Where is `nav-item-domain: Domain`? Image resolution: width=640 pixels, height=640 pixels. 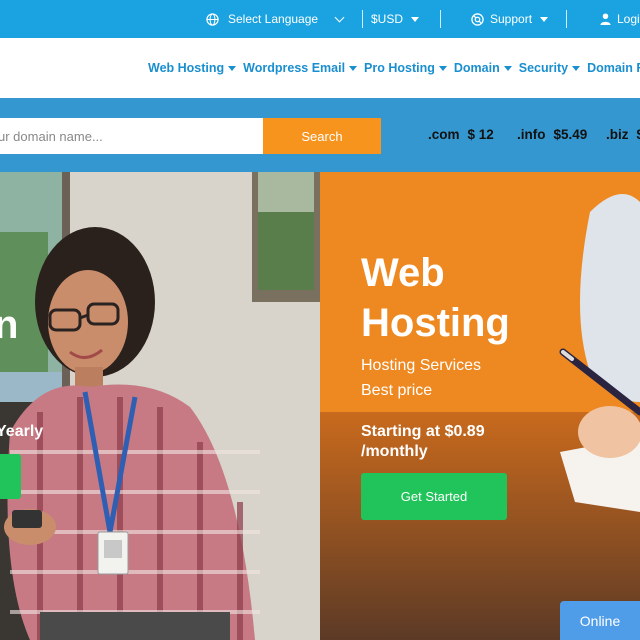 nav-item-domain: Domain is located at coordinates (483, 68).